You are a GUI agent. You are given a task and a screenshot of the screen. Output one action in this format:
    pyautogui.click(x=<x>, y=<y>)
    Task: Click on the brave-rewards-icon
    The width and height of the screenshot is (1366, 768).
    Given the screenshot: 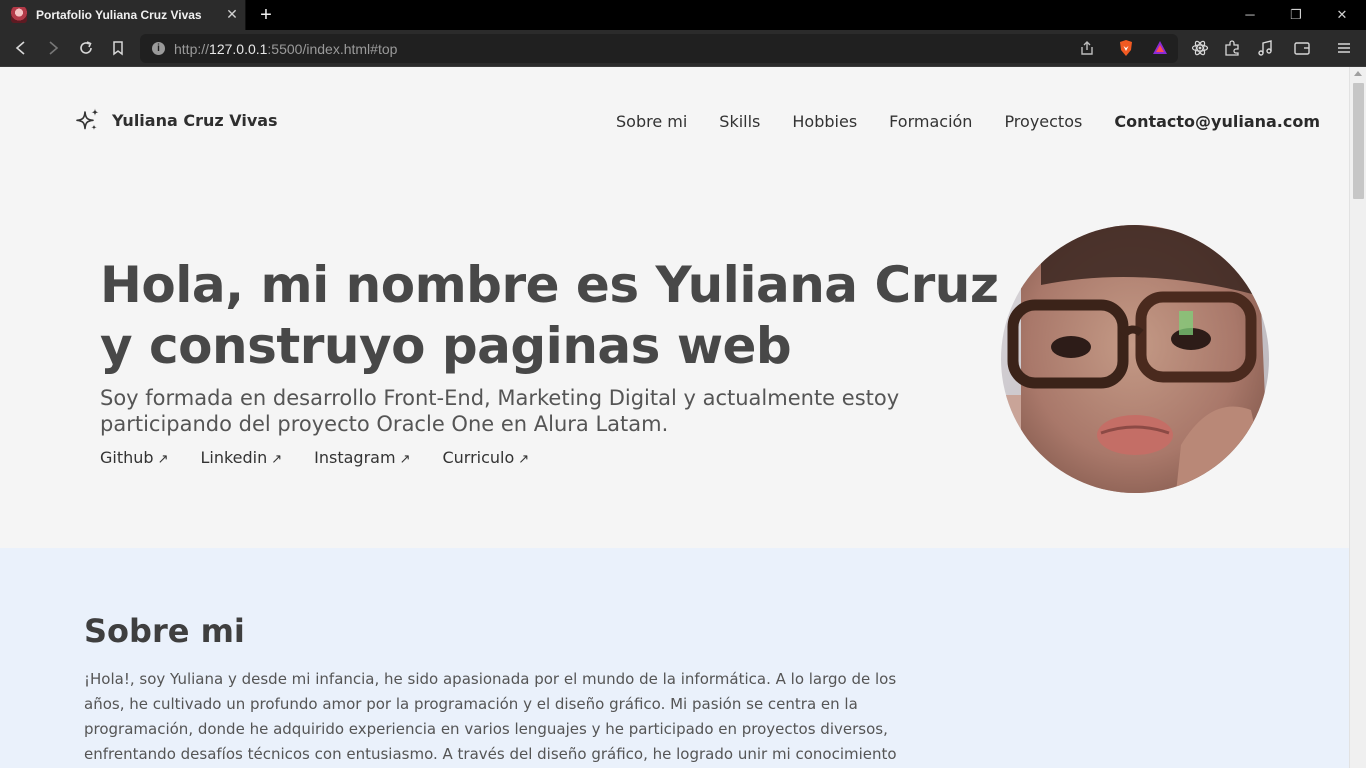 What is the action you would take?
    pyautogui.click(x=1160, y=48)
    